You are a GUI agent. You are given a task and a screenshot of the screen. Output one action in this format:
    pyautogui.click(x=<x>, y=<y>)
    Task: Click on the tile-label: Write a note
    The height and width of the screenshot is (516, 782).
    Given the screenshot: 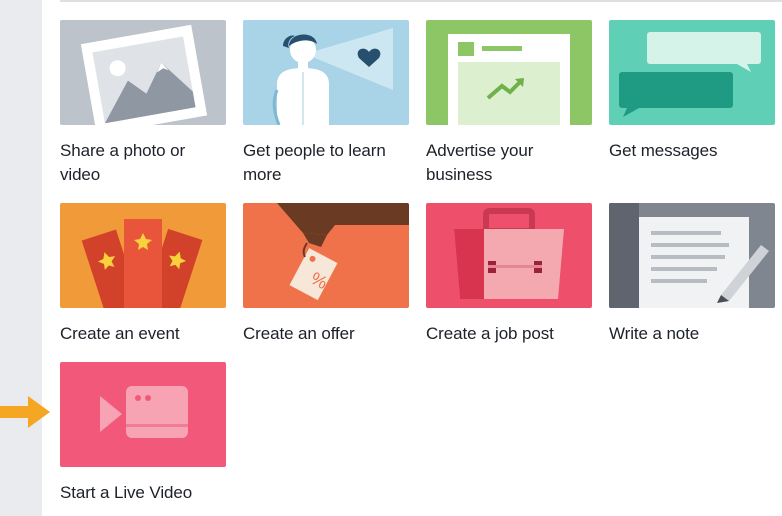 What is the action you would take?
    pyautogui.click(x=654, y=333)
    